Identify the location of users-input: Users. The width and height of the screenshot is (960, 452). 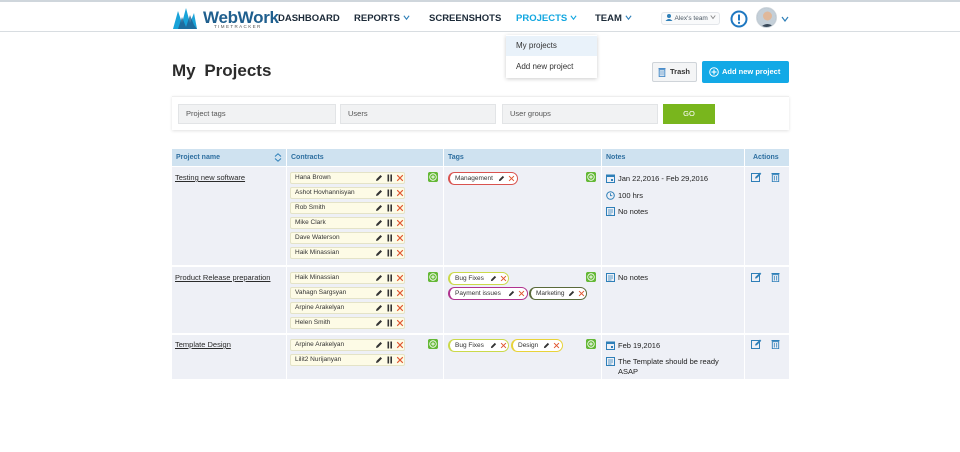
(418, 114).